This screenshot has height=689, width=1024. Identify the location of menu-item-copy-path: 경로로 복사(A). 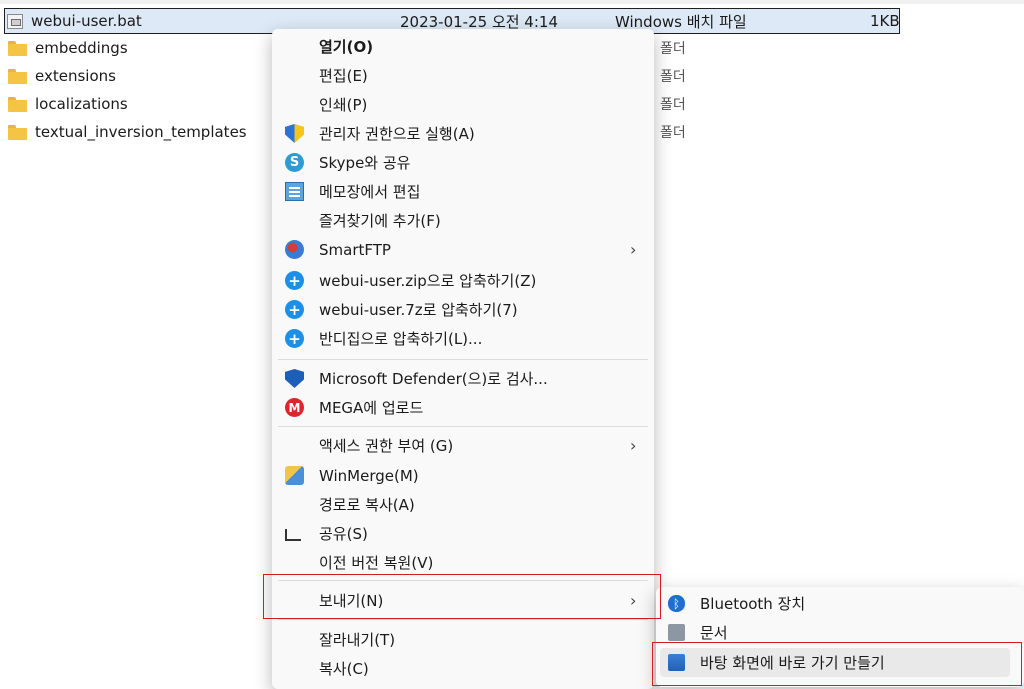
(463, 504).